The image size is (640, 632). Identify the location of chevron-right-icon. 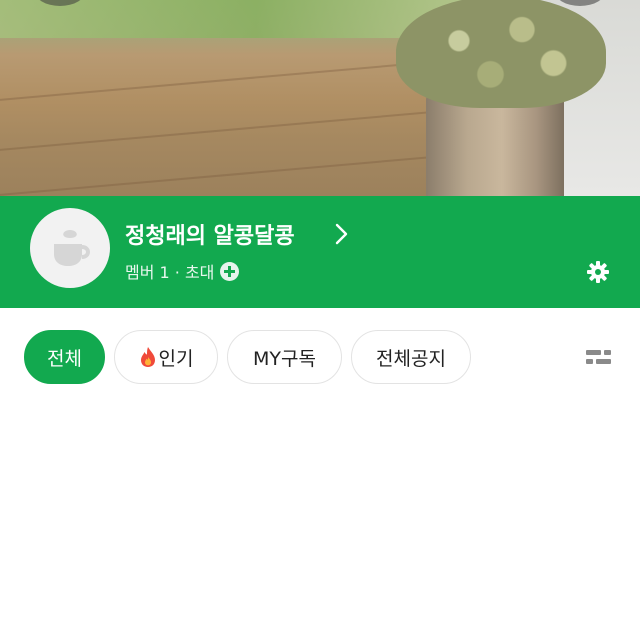
(342, 234).